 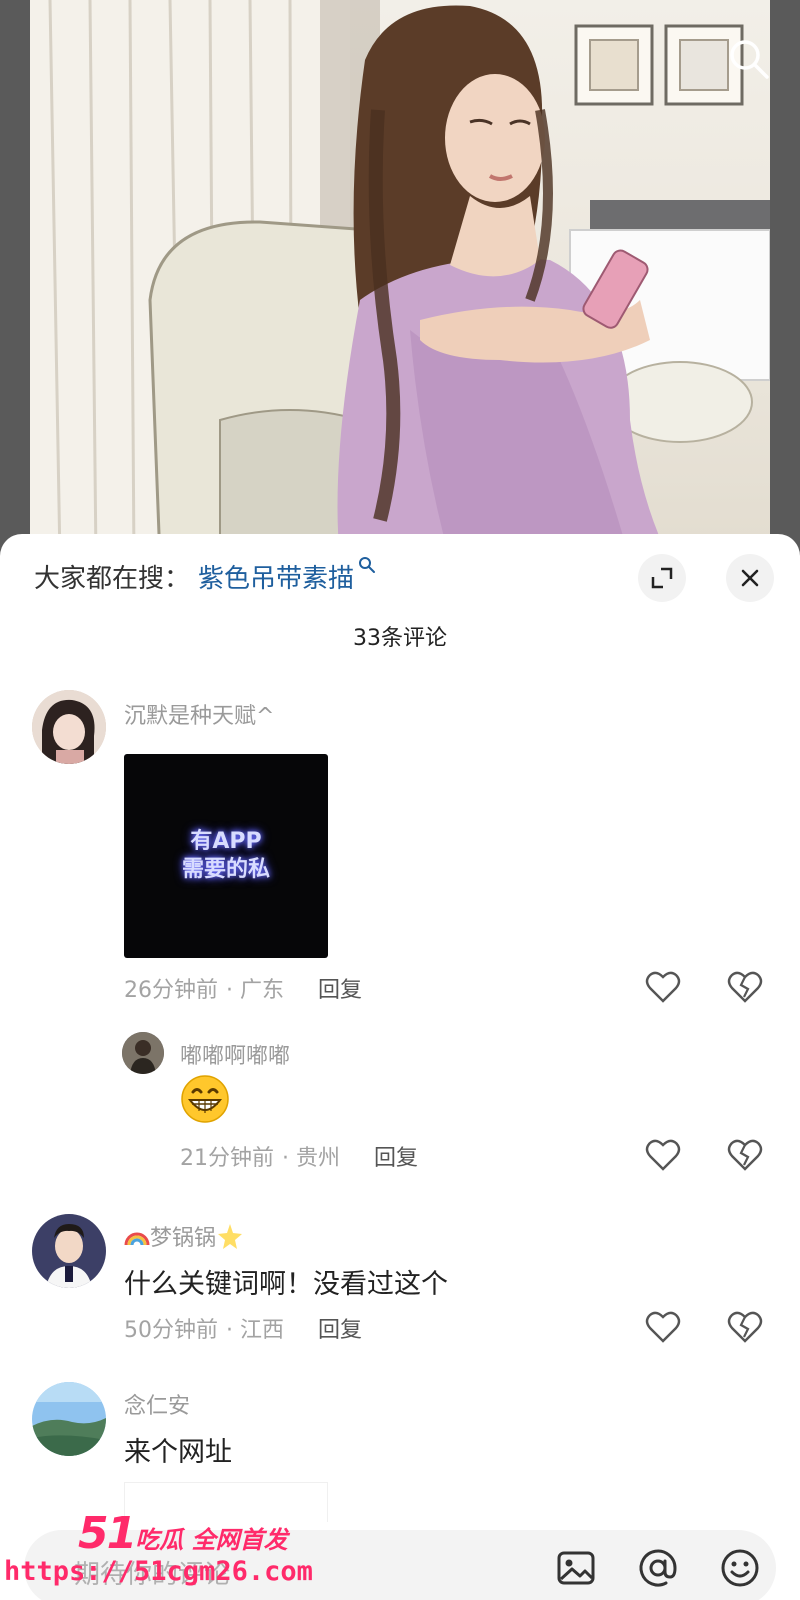 I want to click on comment-meta: 26分钟前 · 广东 回复, so click(x=243, y=988).